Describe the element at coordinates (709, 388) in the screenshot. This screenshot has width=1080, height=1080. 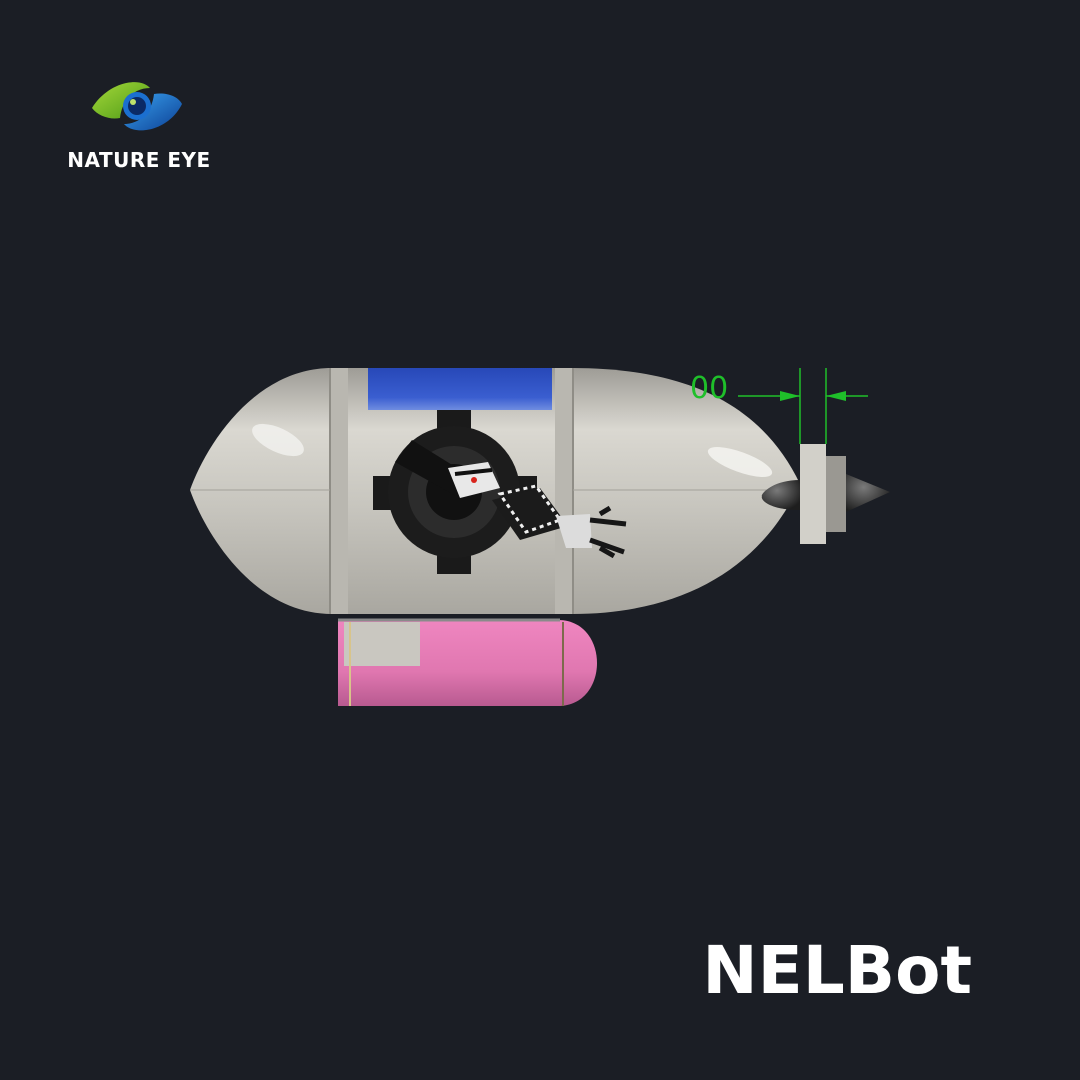
I see `dimension-label: 00` at that location.